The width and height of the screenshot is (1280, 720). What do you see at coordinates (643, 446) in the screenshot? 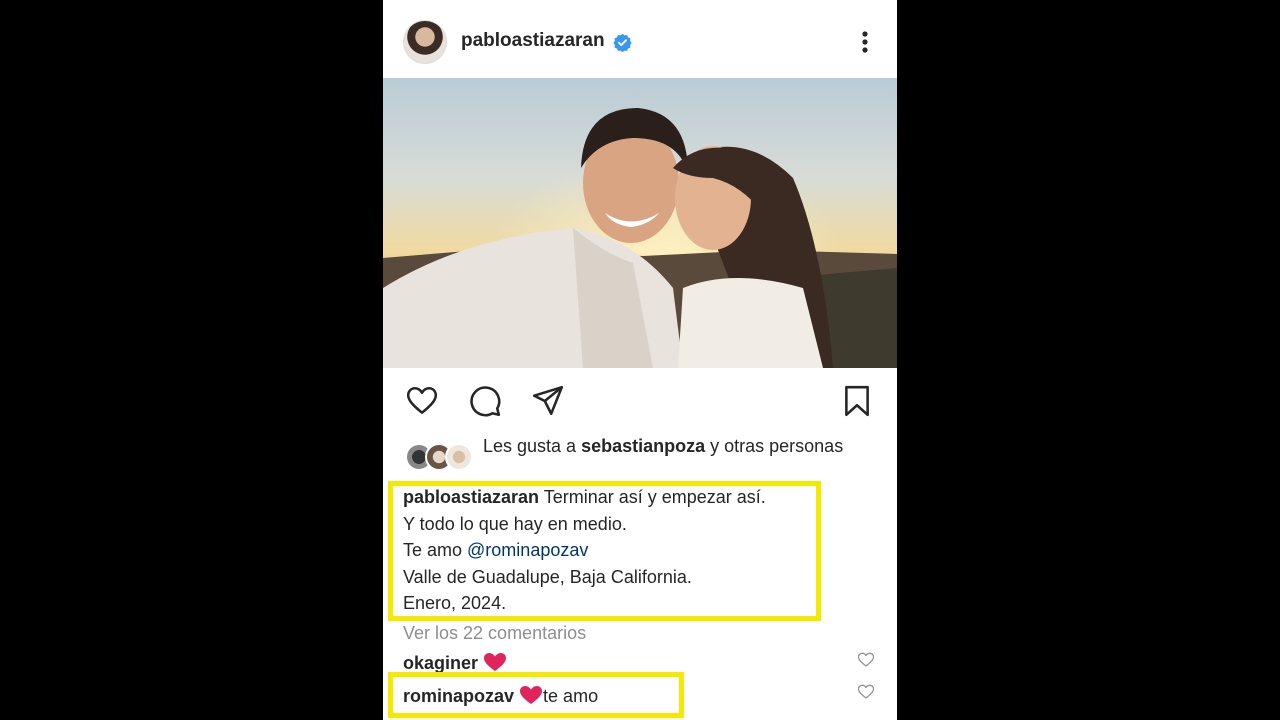
I see `likes-user: sebastianpoza` at bounding box center [643, 446].